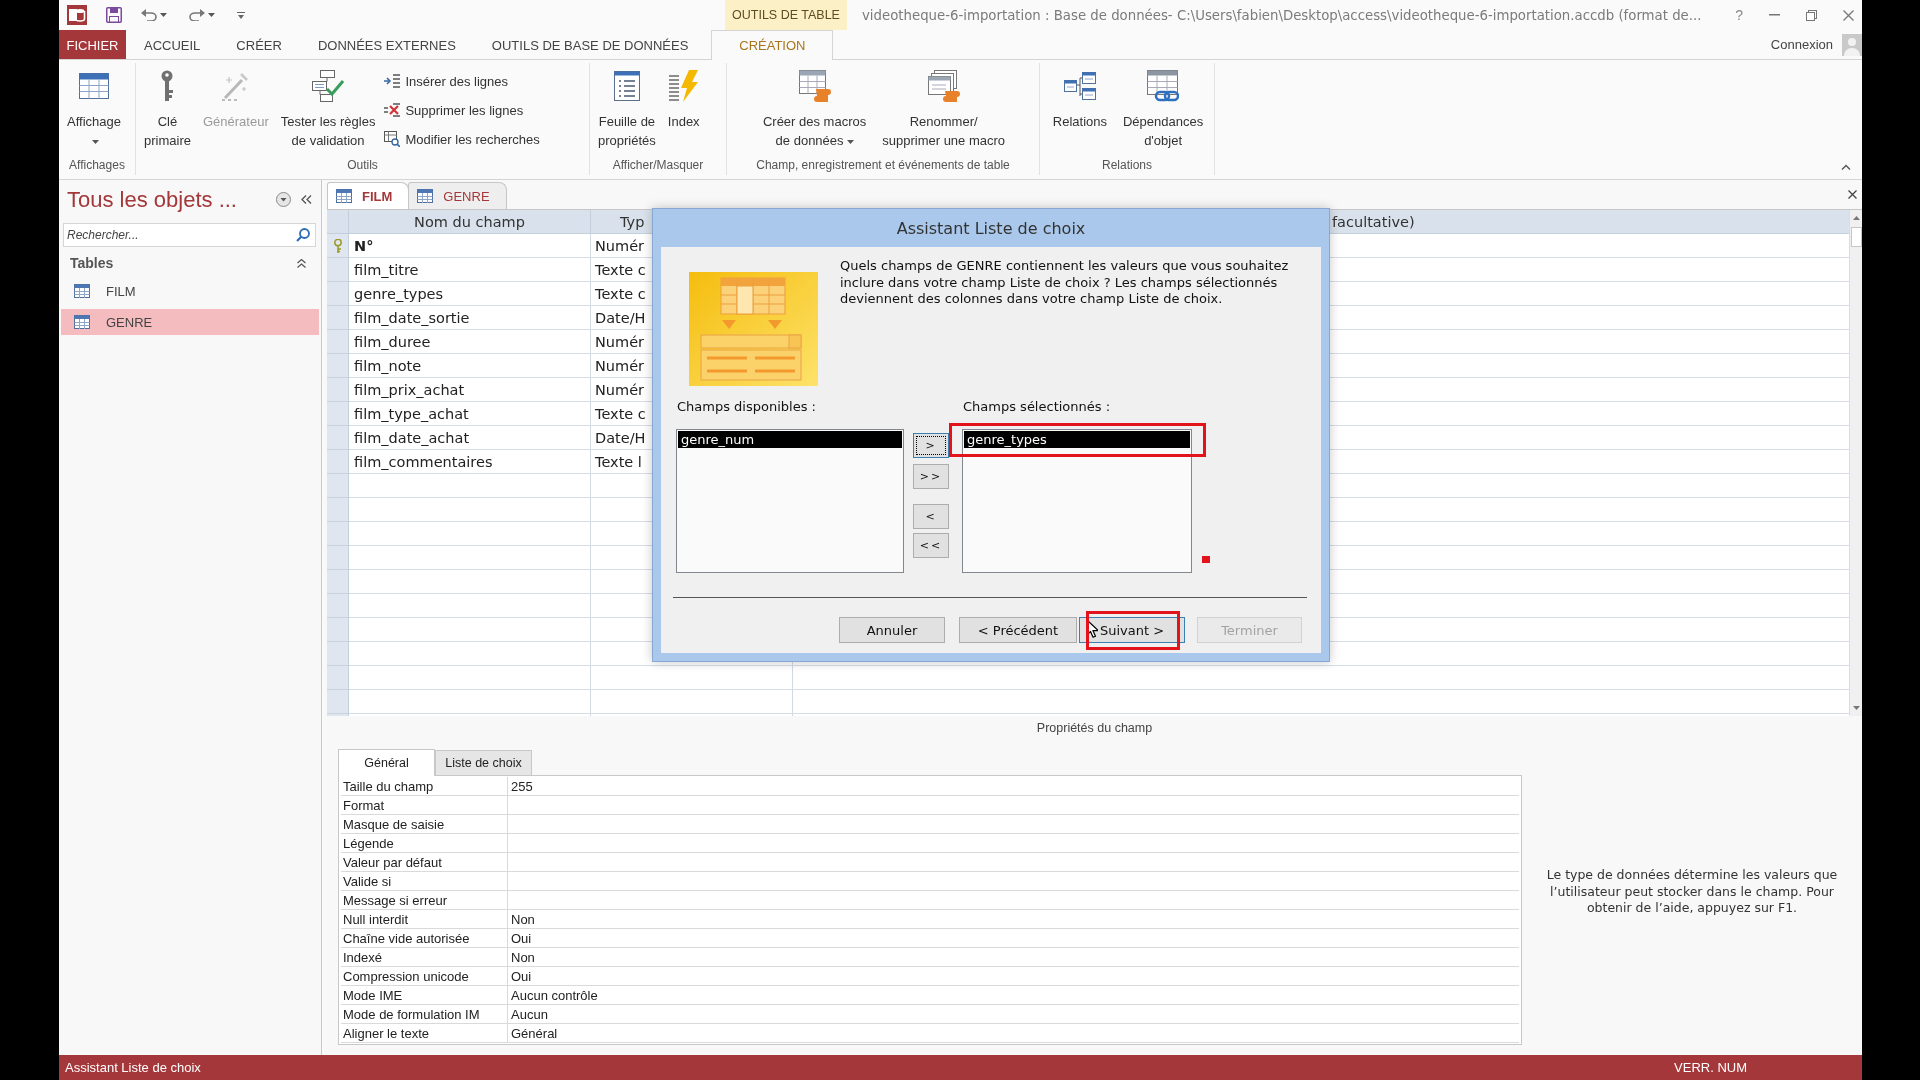 Image resolution: width=1920 pixels, height=1080 pixels. I want to click on list-box: genre_types, so click(1077, 501).